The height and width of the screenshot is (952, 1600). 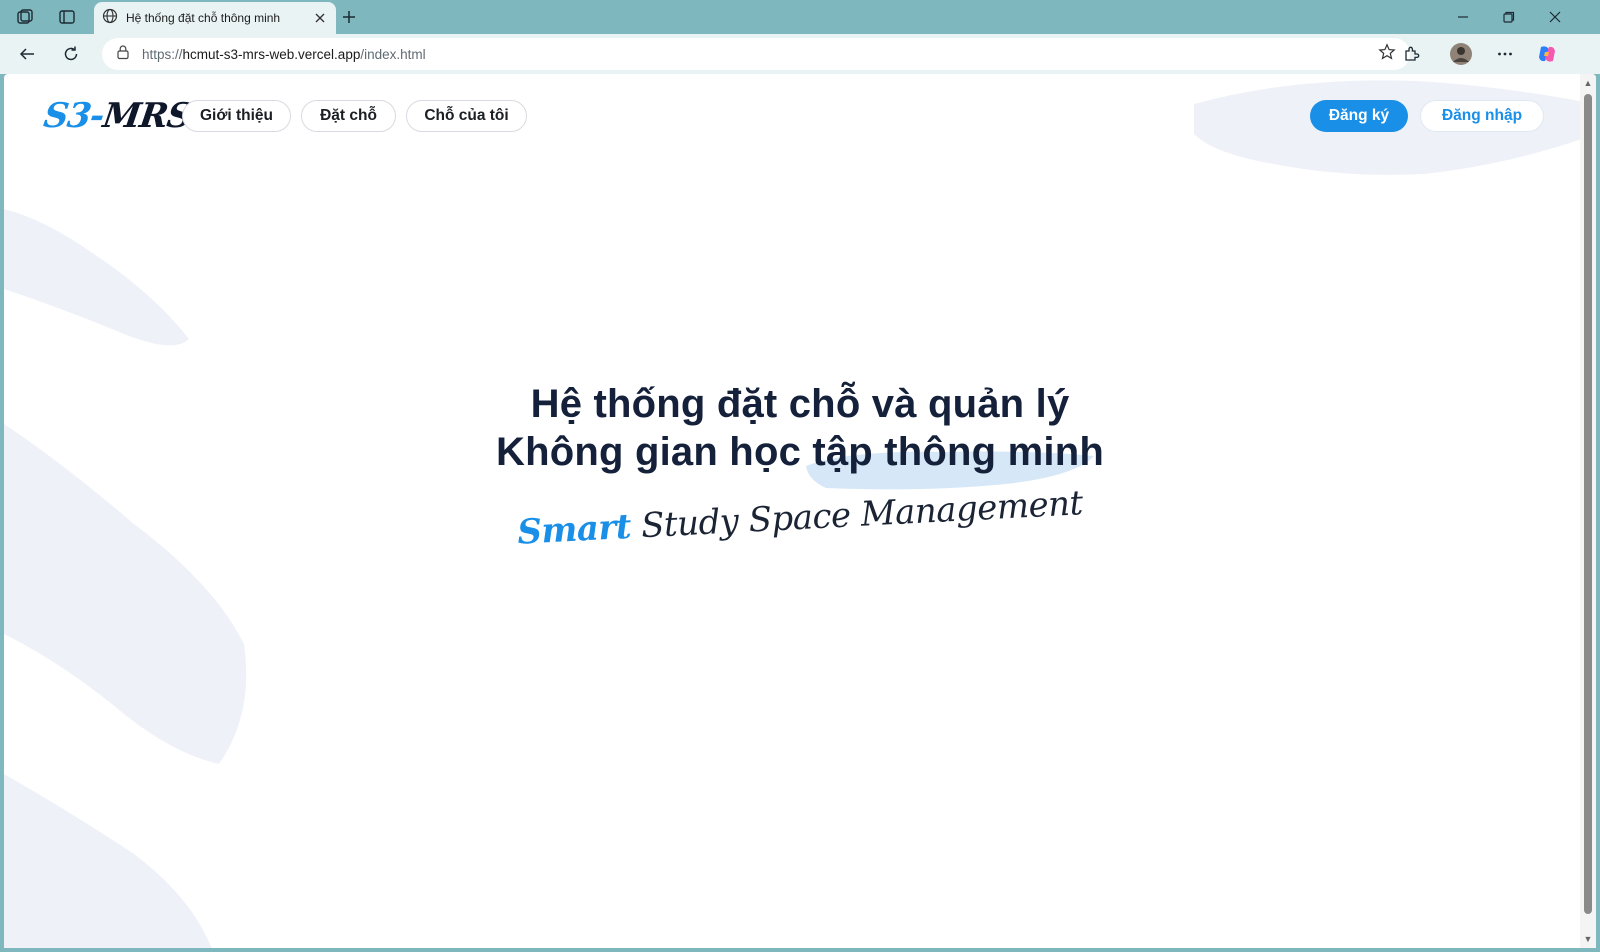 I want to click on nav-about: Giới thiệu, so click(x=236, y=116).